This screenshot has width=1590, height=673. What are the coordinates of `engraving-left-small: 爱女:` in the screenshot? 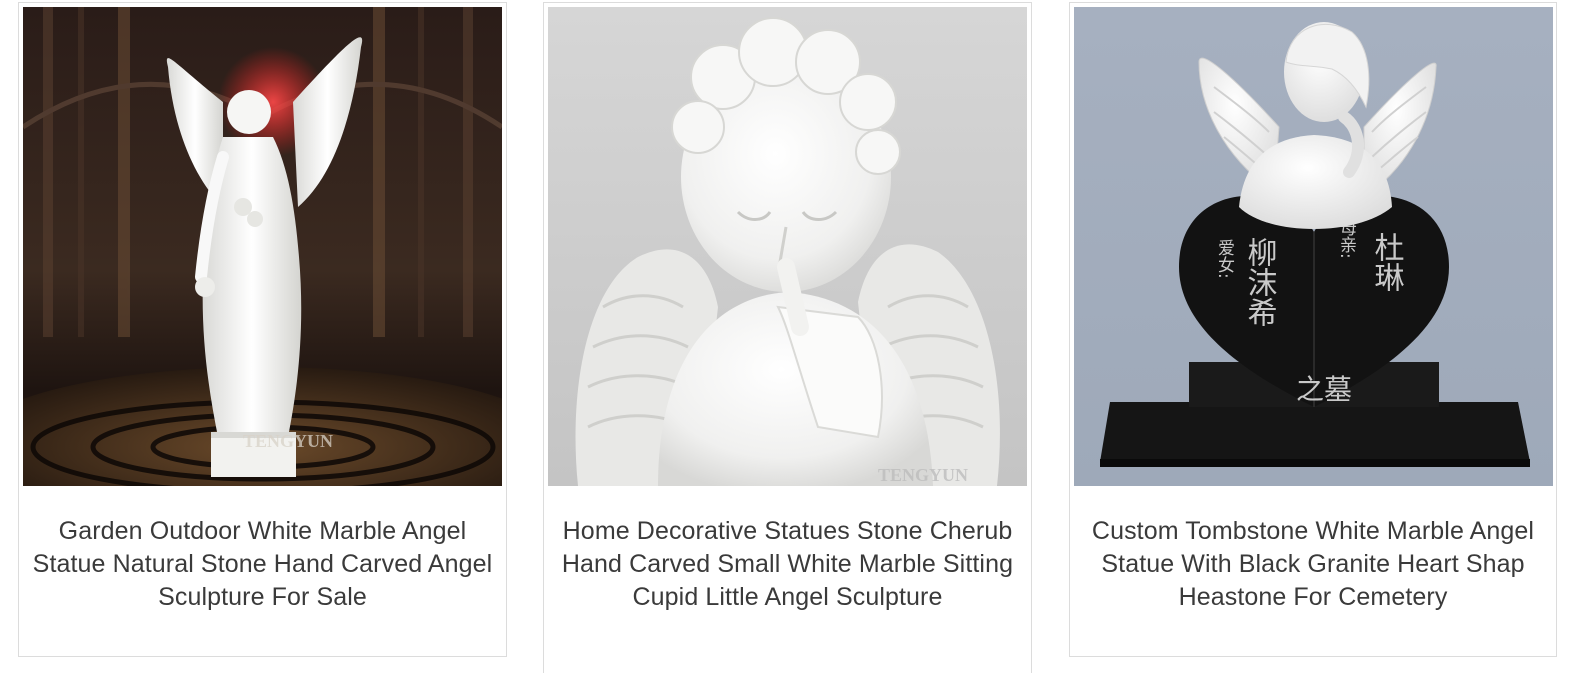 It's located at (1224, 259).